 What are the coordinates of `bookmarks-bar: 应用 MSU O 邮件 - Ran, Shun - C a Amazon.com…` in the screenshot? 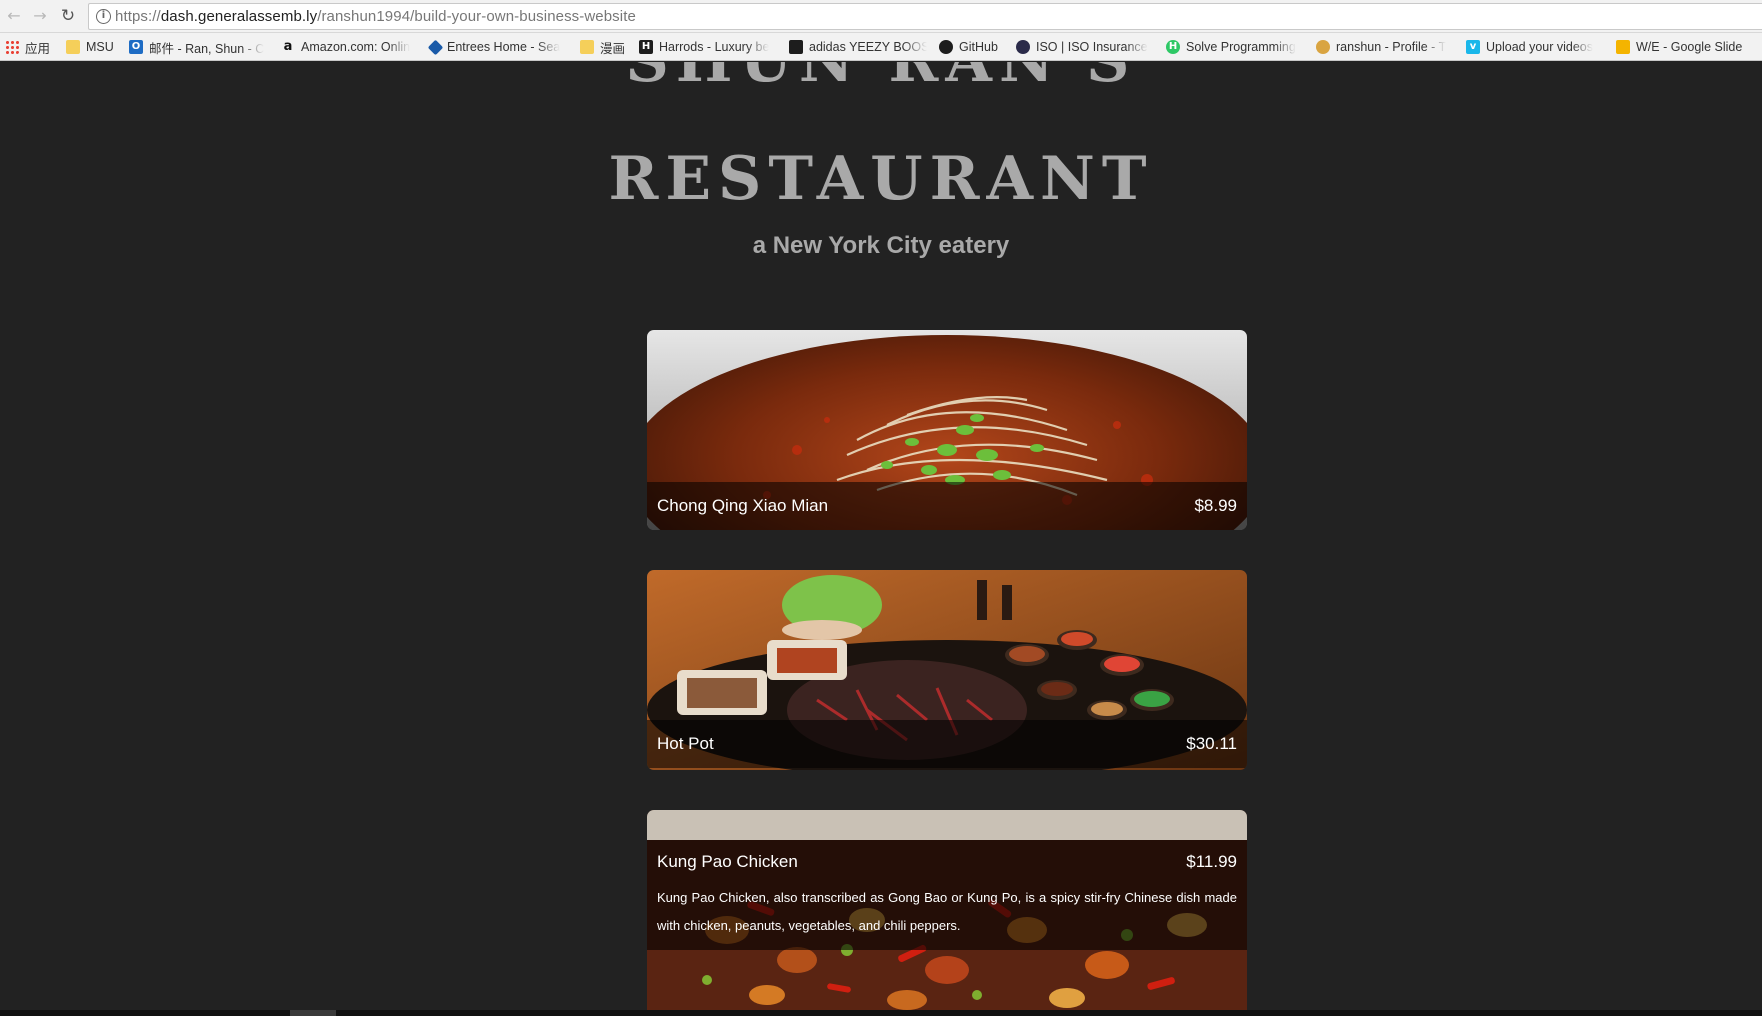 It's located at (881, 47).